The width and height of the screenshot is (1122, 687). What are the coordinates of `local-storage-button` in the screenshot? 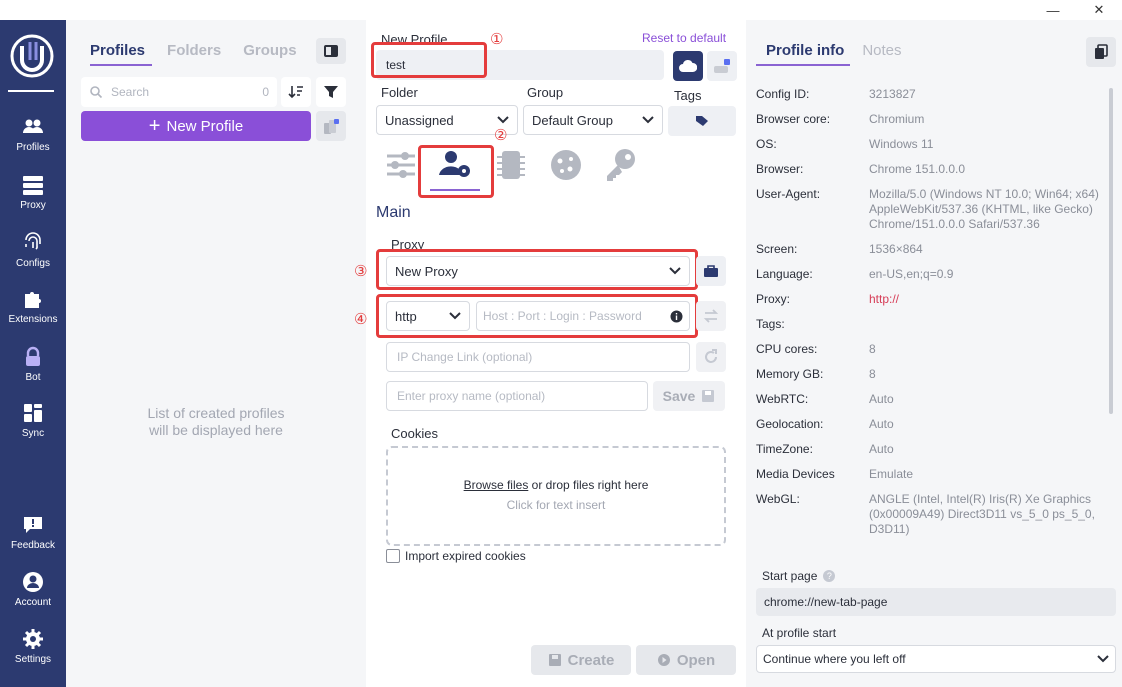 It's located at (722, 66).